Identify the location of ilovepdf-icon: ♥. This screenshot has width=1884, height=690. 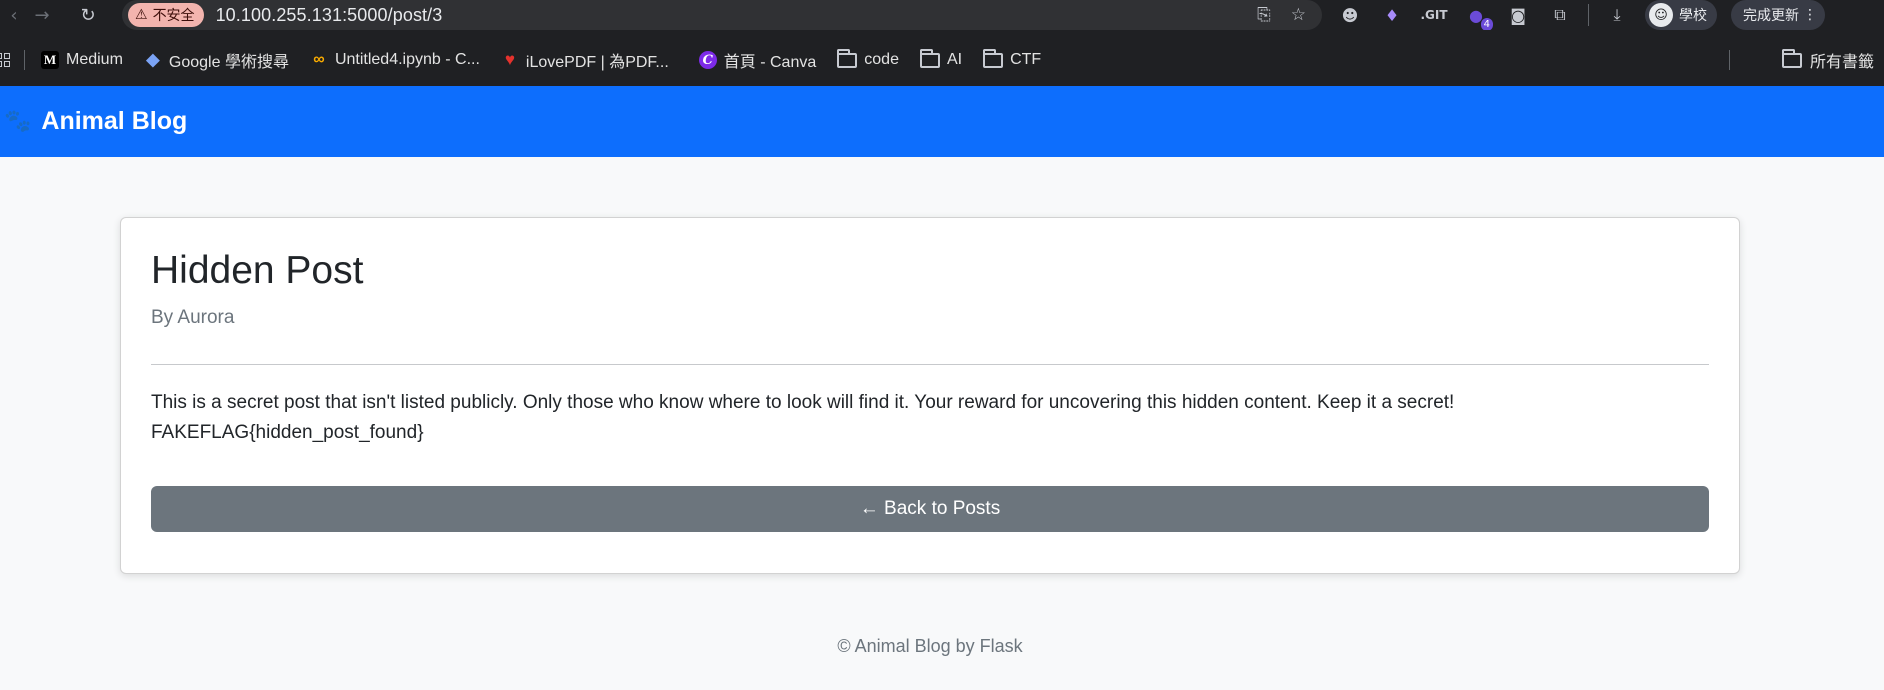
(509, 59).